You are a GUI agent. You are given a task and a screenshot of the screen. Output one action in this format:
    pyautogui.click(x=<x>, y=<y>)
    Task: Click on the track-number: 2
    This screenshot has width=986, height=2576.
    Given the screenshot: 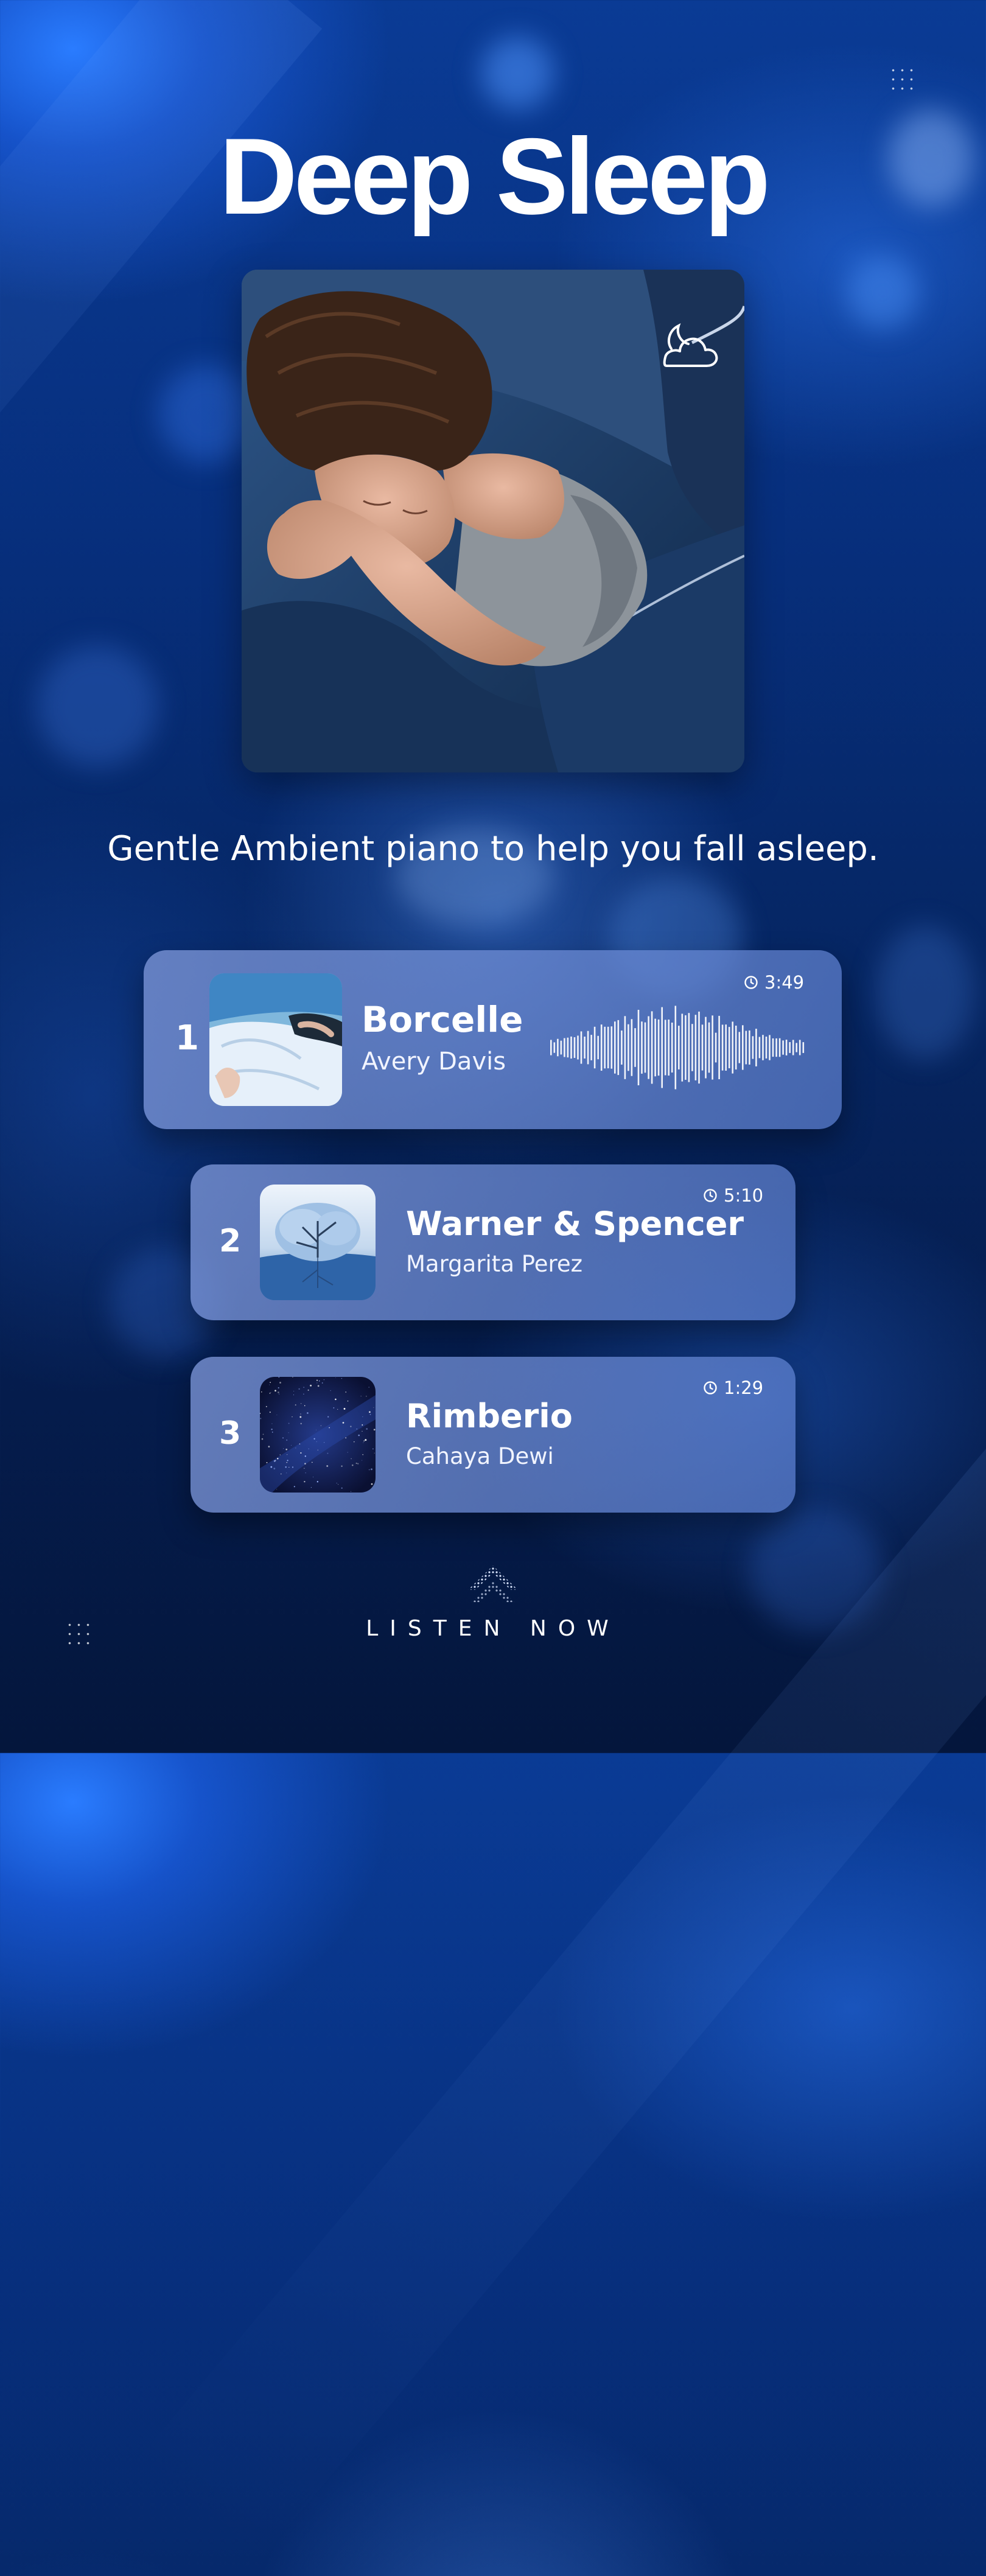 What is the action you would take?
    pyautogui.click(x=230, y=1241)
    